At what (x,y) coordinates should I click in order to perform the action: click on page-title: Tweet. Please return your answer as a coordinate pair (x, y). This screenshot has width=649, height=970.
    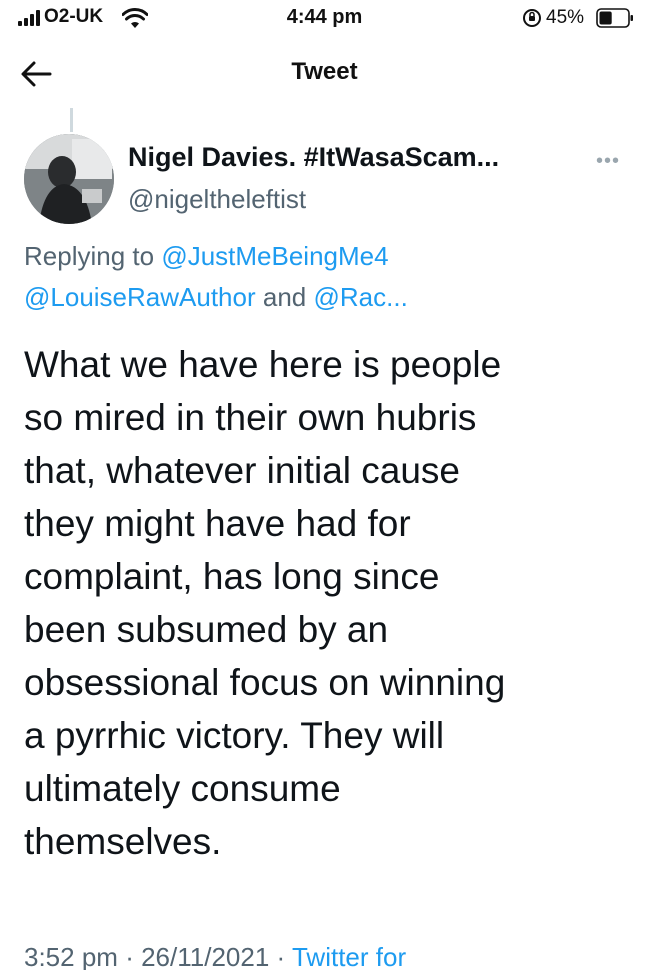
    Looking at the image, I should click on (324, 71).